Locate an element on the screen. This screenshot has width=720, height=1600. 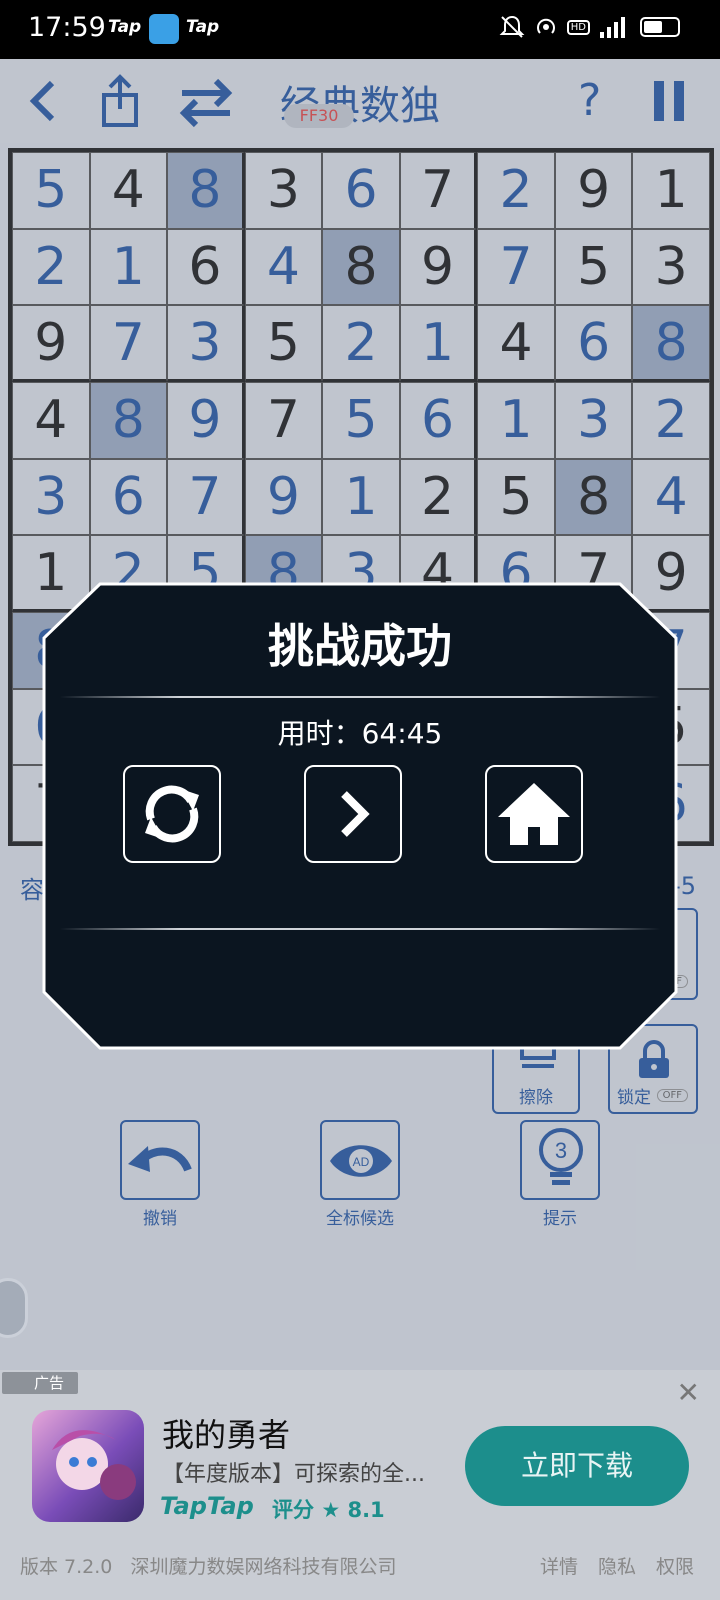
timer-badge: FF30 is located at coordinates (319, 116).